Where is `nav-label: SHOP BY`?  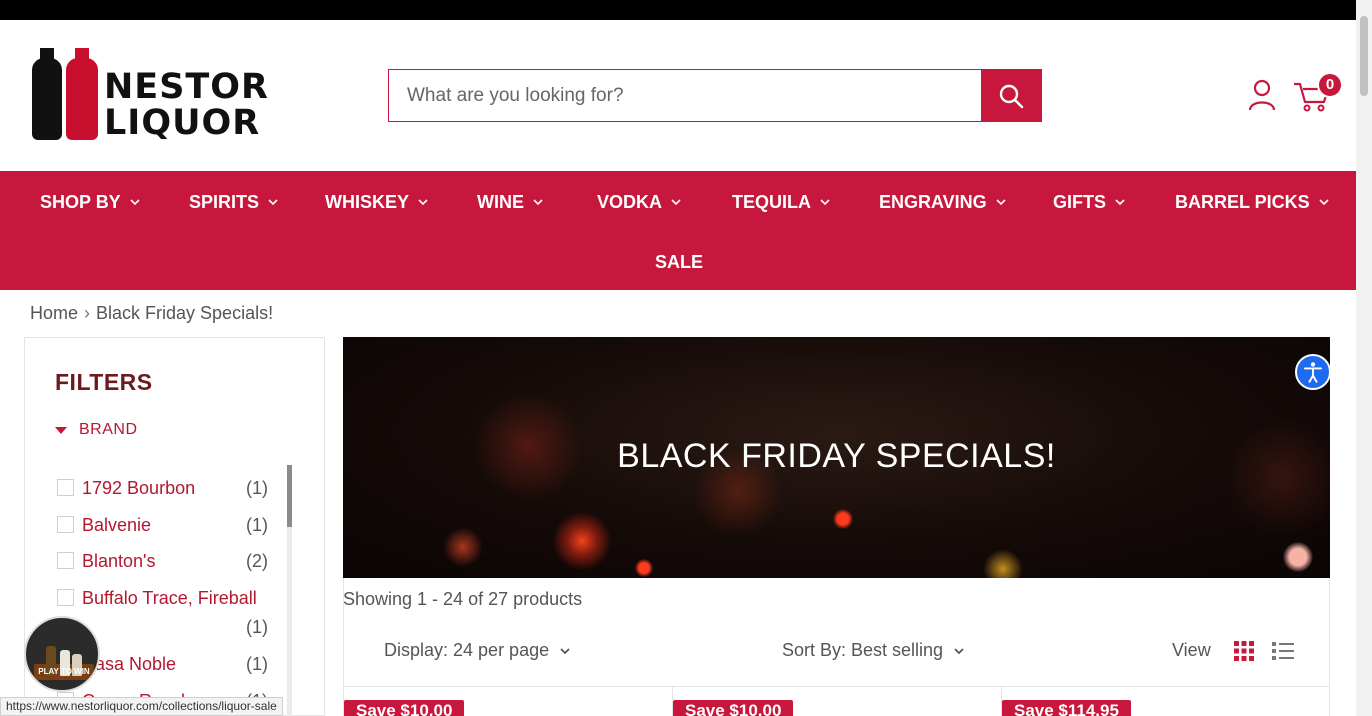 nav-label: SHOP BY is located at coordinates (80, 202).